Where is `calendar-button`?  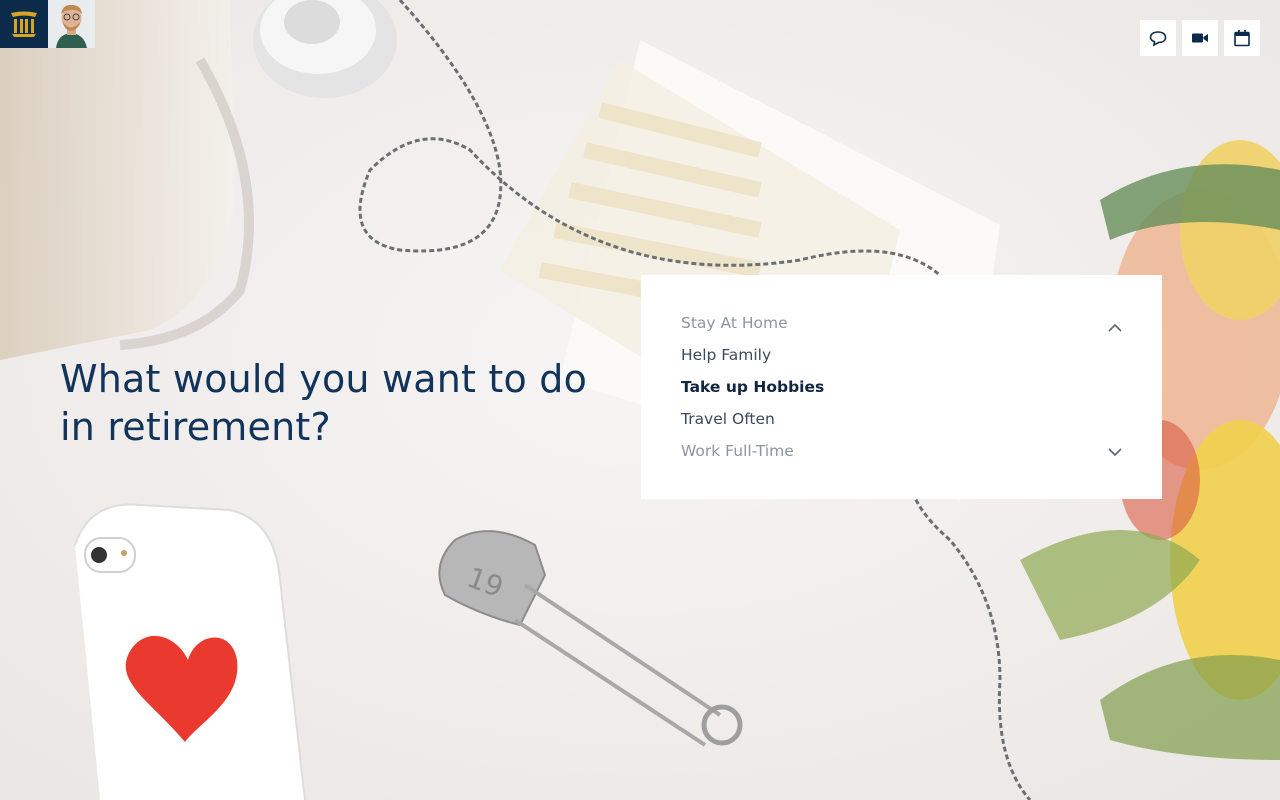 calendar-button is located at coordinates (1242, 38).